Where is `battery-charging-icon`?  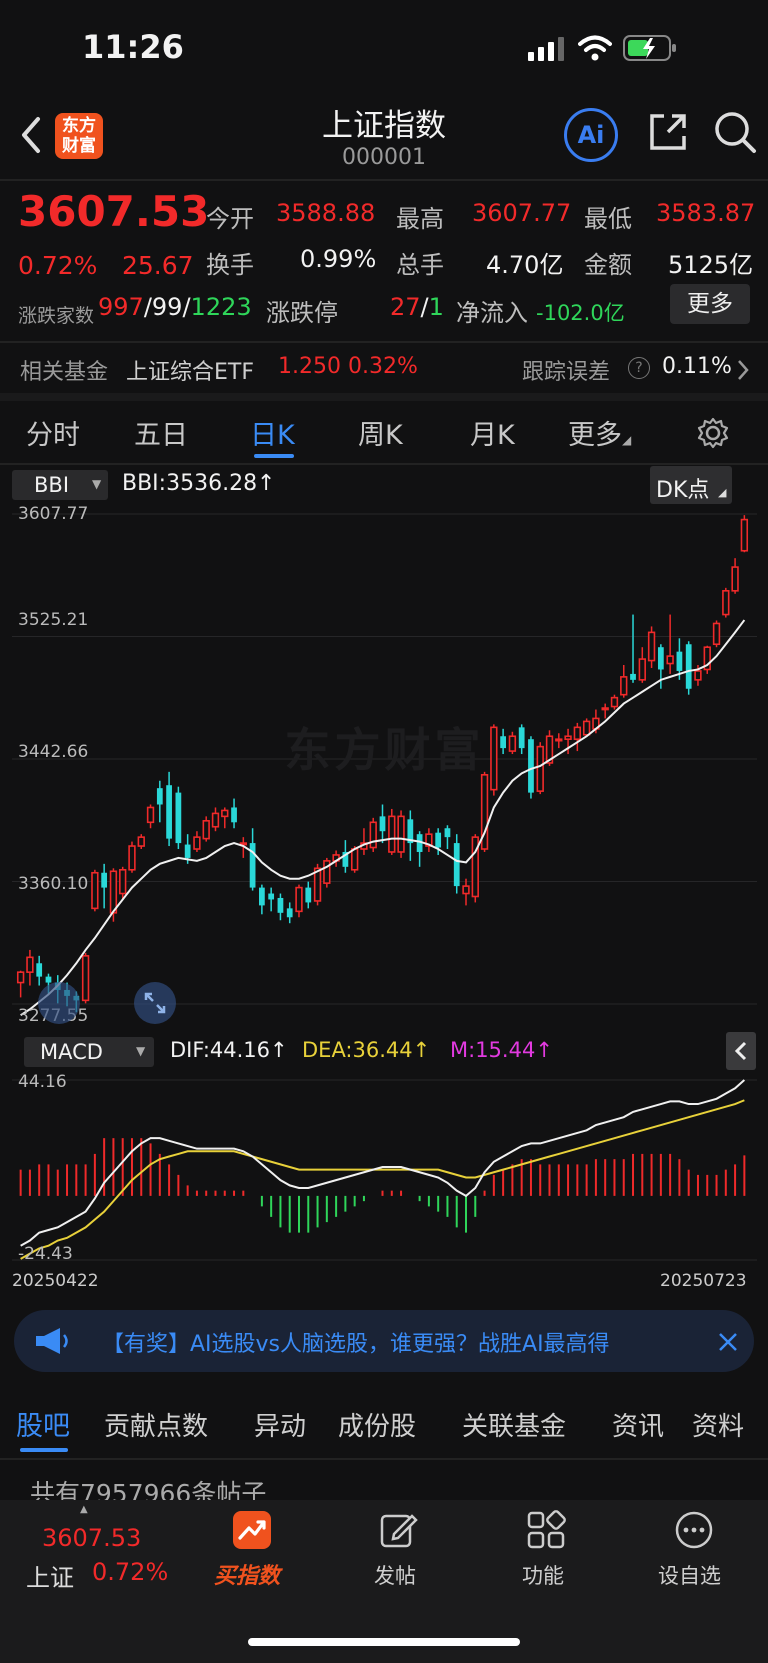 battery-charging-icon is located at coordinates (649, 48).